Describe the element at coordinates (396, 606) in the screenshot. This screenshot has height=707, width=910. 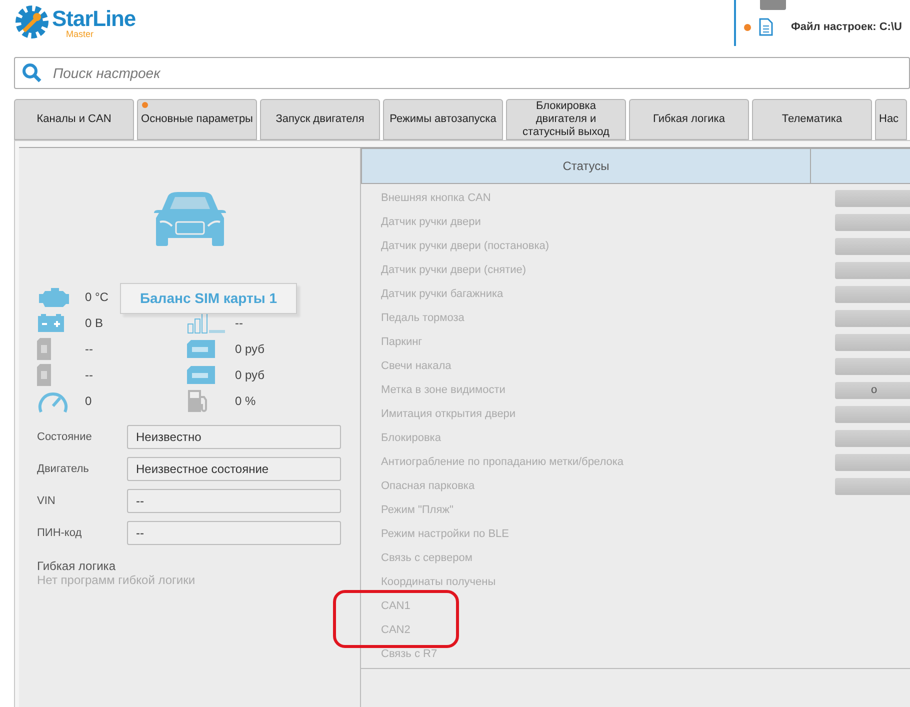
I see `status-label: CAN1` at that location.